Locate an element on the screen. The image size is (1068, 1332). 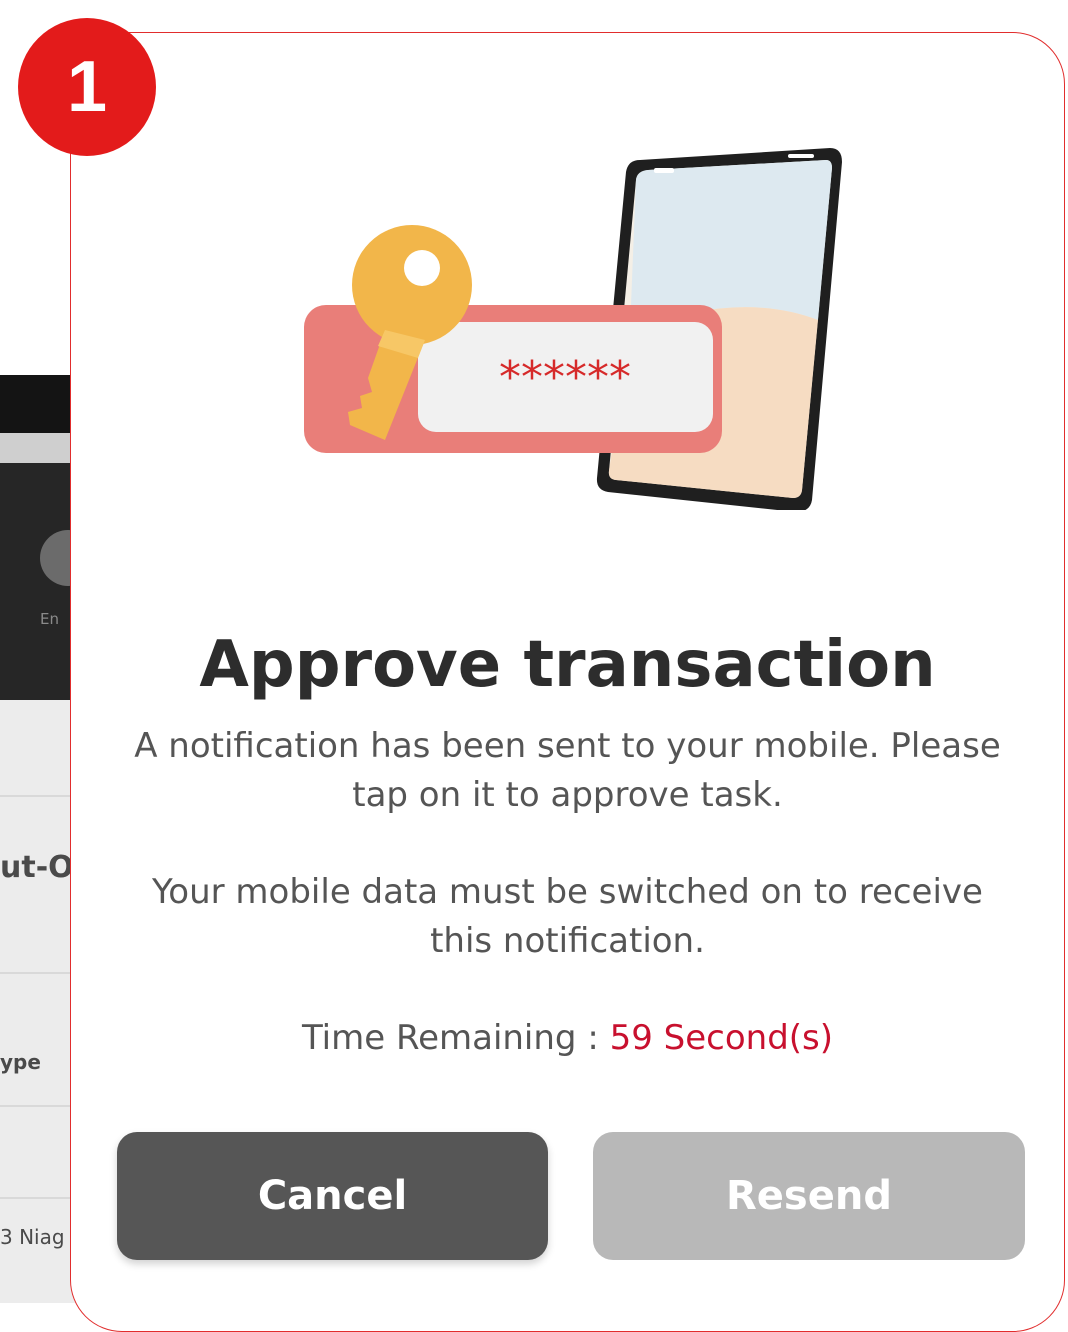
time-remaining: Time Remaining : 59 Second(s) is located at coordinates (567, 1038).